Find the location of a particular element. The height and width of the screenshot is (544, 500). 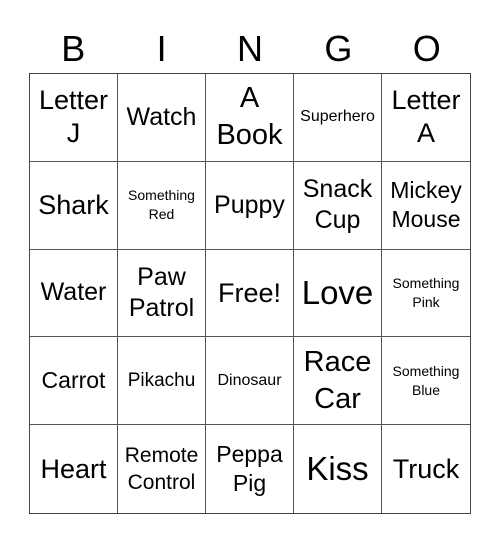

bingo-cell: Peppa Pig is located at coordinates (250, 469).